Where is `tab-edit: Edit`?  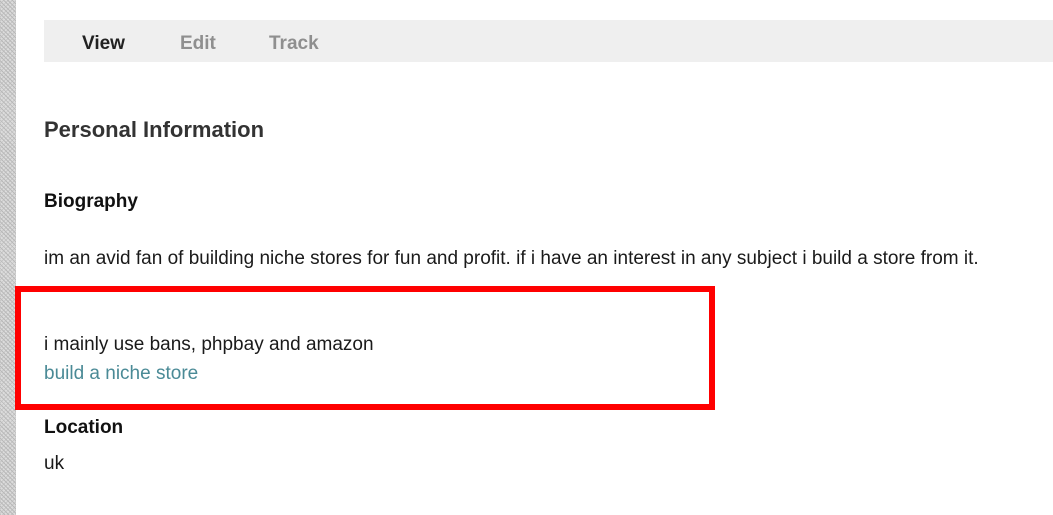
tab-edit: Edit is located at coordinates (198, 44).